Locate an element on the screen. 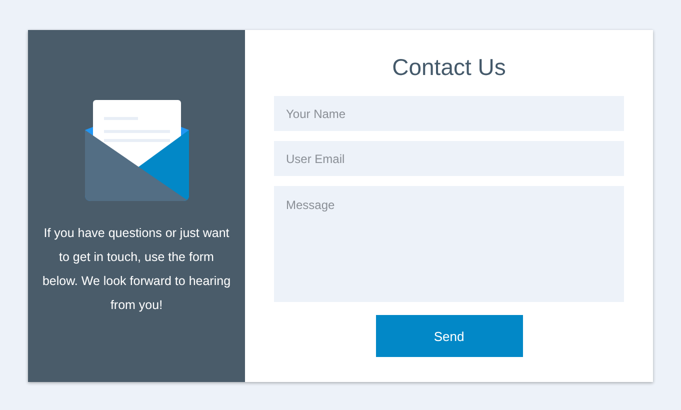 The image size is (681, 410). form-title: Contact Us is located at coordinates (449, 67).